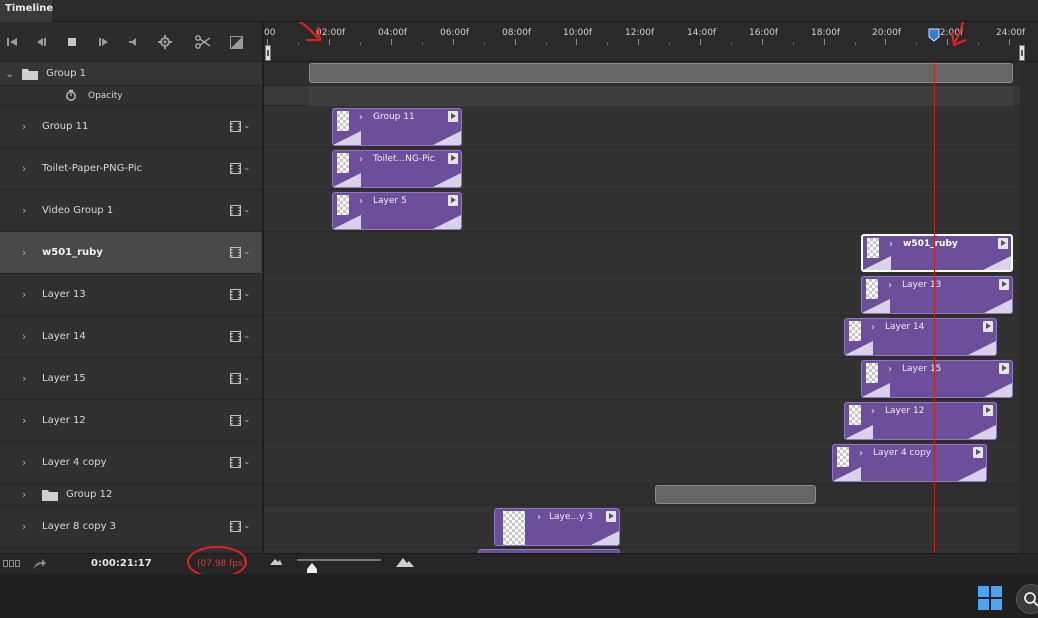 This screenshot has height=618, width=1038. Describe the element at coordinates (203, 42) in the screenshot. I see `split-at-playhead-scissors-icon` at that location.